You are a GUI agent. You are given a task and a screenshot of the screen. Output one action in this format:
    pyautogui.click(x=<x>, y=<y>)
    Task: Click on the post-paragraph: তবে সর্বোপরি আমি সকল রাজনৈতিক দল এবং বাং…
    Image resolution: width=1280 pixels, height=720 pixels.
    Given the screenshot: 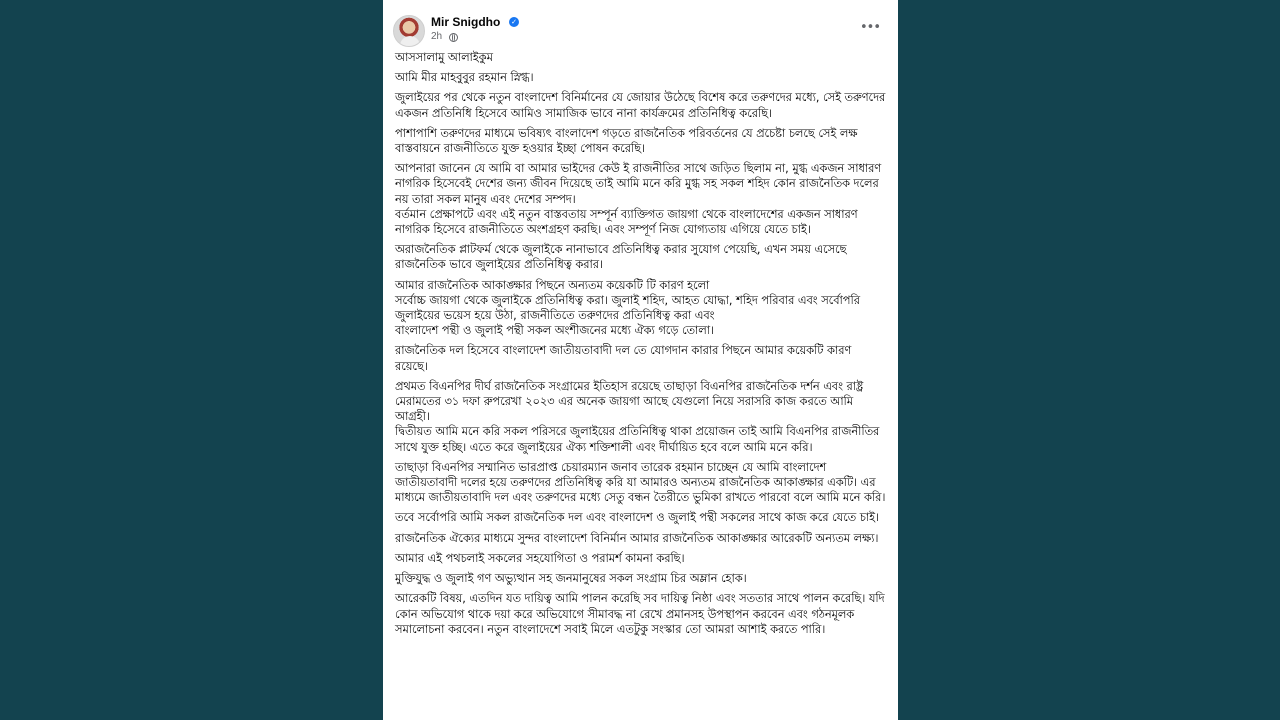 What is the action you would take?
    pyautogui.click(x=637, y=518)
    